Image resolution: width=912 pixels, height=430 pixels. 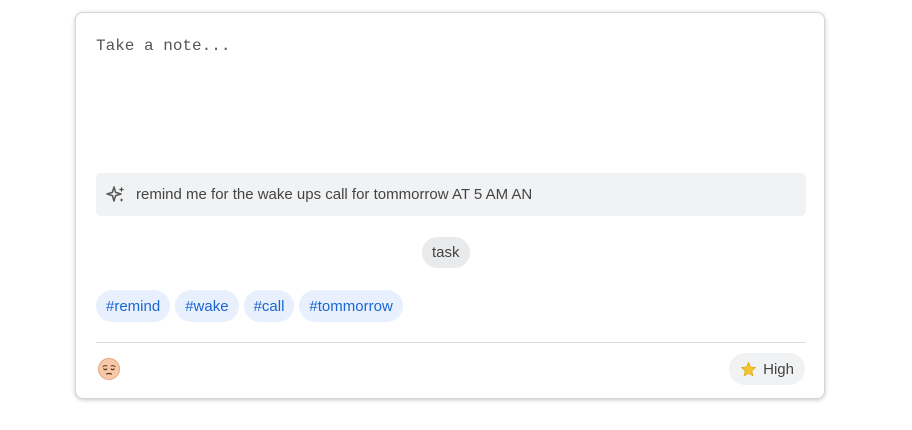 I want to click on tag-chip: #call, so click(x=269, y=306).